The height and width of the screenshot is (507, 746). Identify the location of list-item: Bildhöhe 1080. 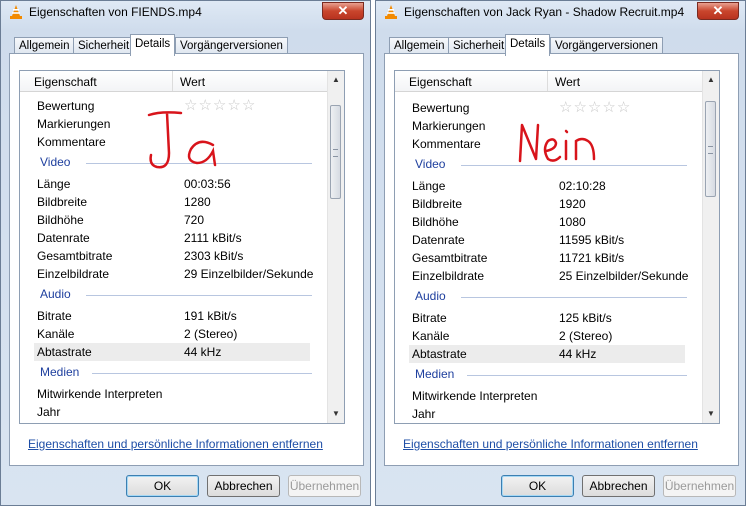
(549, 222).